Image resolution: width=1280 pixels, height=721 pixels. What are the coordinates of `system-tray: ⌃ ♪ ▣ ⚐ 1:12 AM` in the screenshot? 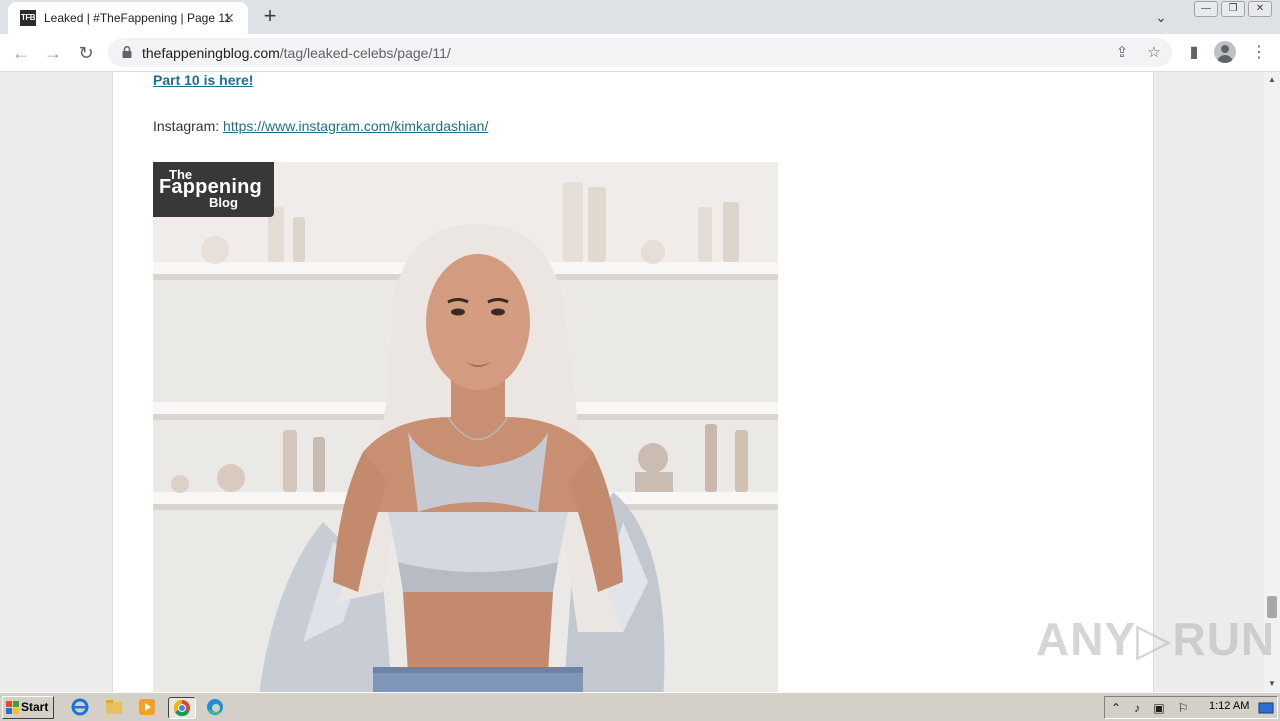 It's located at (1191, 707).